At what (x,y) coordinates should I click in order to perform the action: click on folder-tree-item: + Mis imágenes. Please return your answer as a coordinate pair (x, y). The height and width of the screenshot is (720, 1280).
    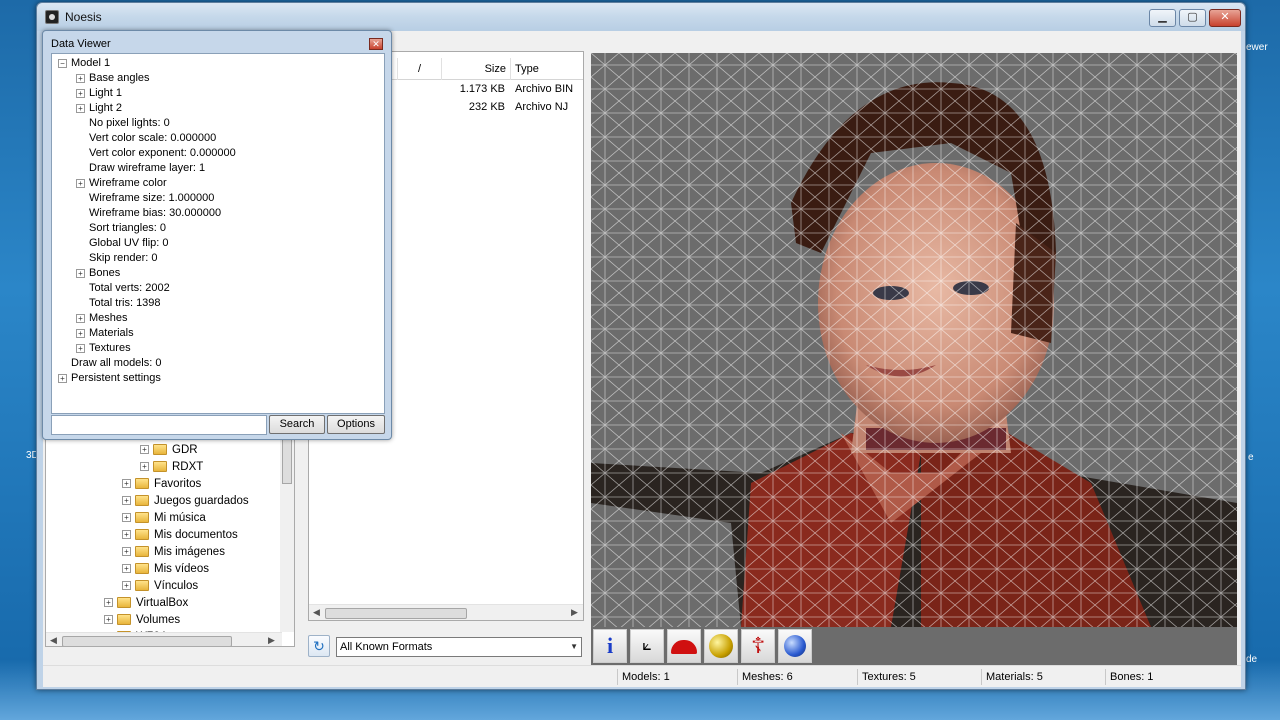
    Looking at the image, I should click on (173, 552).